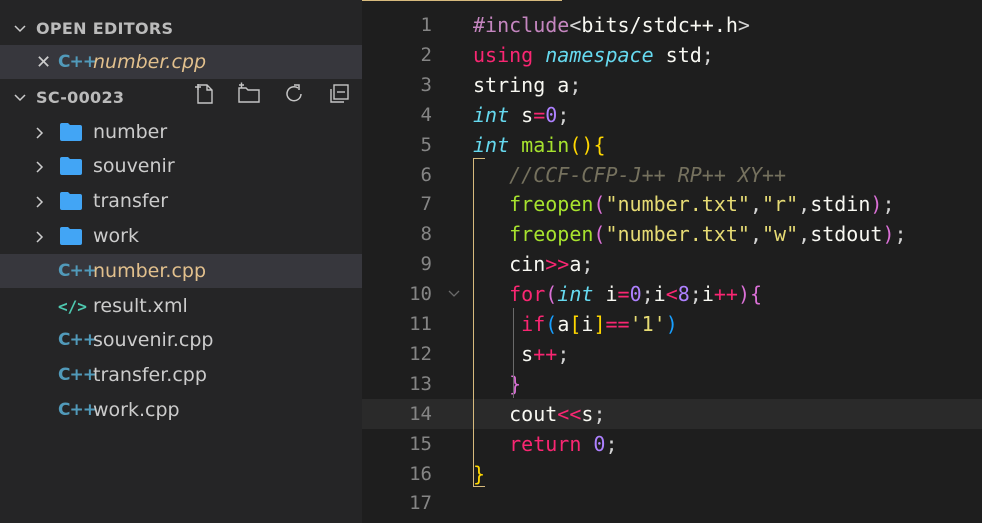  I want to click on code-token: //CCF-CFP-J++ RP++ XY++, so click(648, 174).